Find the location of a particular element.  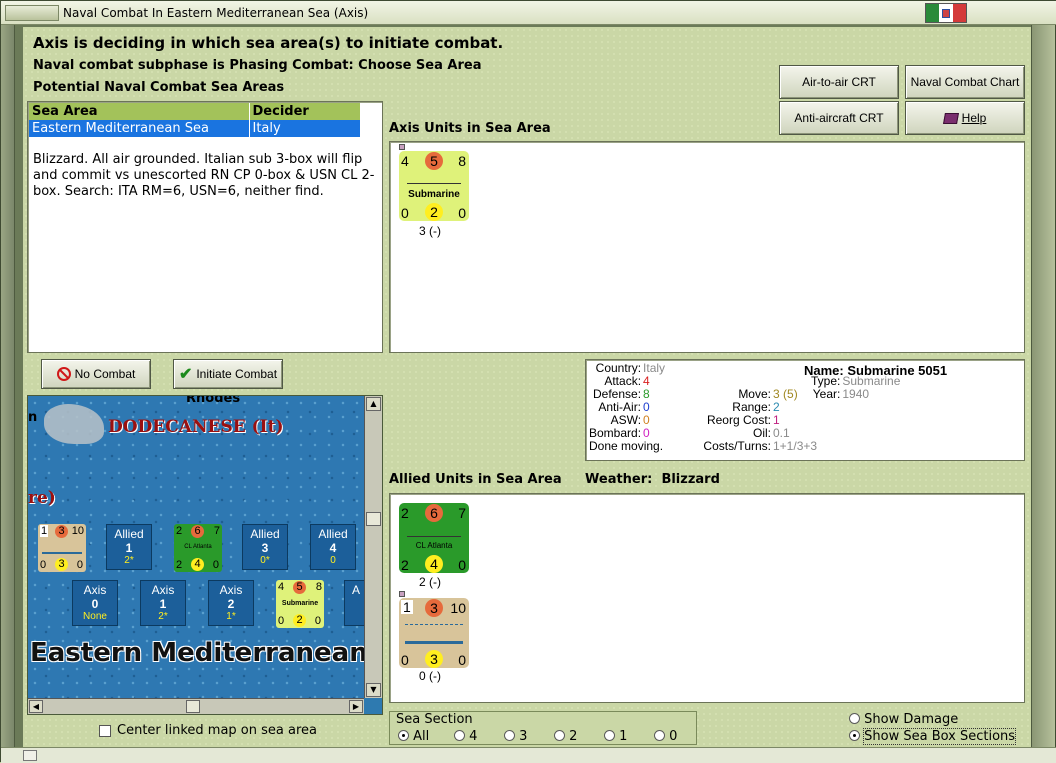

counter-aa: 0 is located at coordinates (405, 660).